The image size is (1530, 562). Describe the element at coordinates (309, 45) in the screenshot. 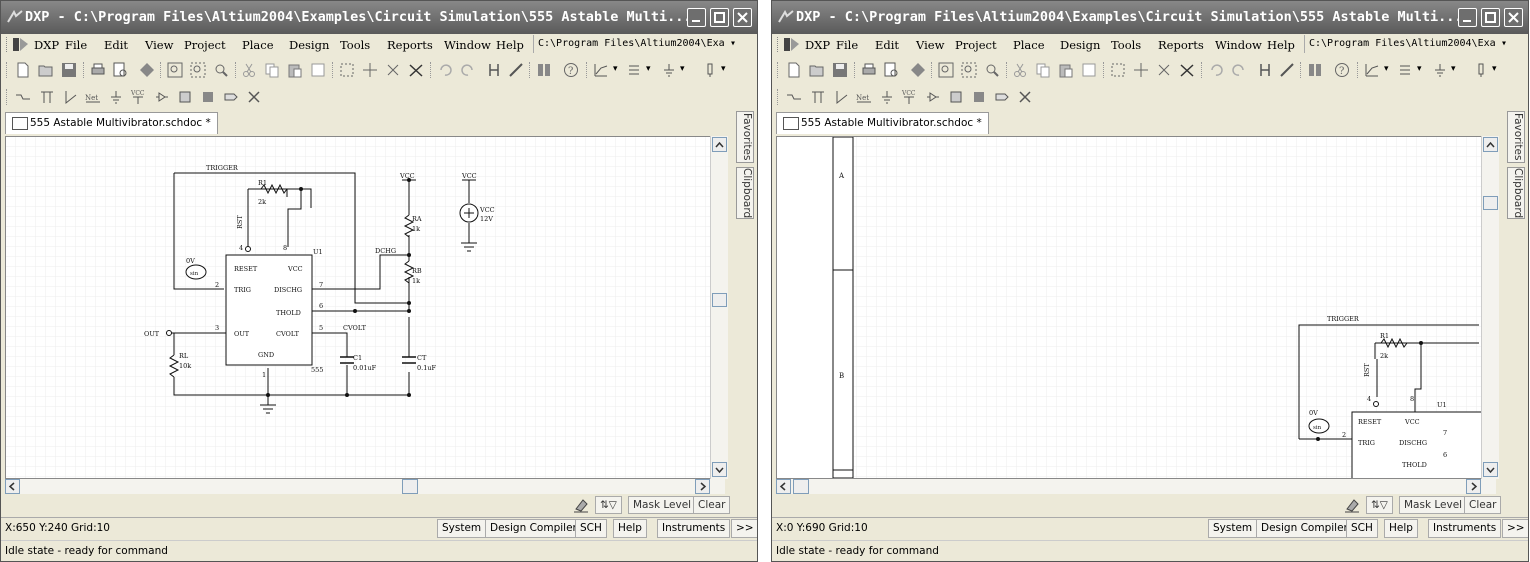

I see `menu-design: Design` at that location.